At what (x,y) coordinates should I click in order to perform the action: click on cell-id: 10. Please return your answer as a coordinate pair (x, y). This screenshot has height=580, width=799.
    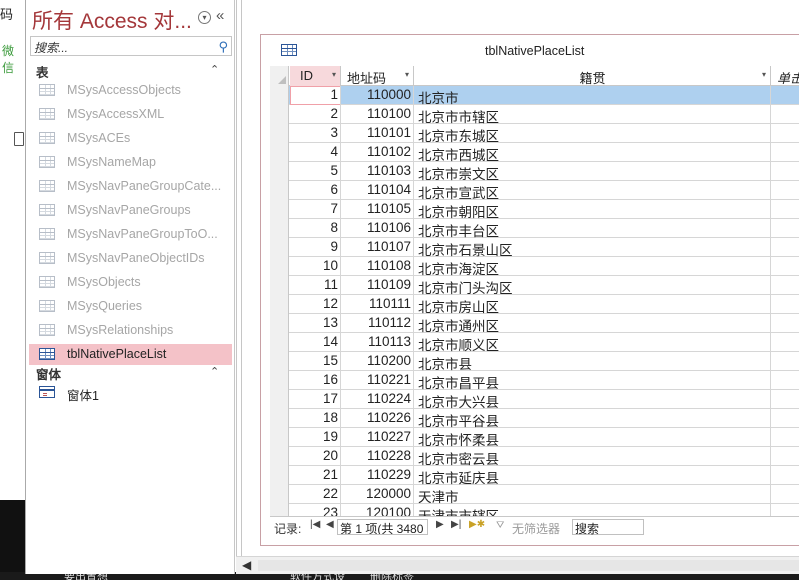
    Looking at the image, I should click on (314, 267).